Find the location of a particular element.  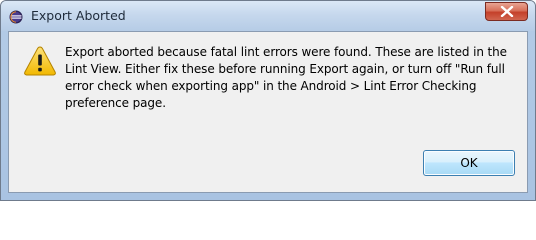

close-icon is located at coordinates (507, 11).